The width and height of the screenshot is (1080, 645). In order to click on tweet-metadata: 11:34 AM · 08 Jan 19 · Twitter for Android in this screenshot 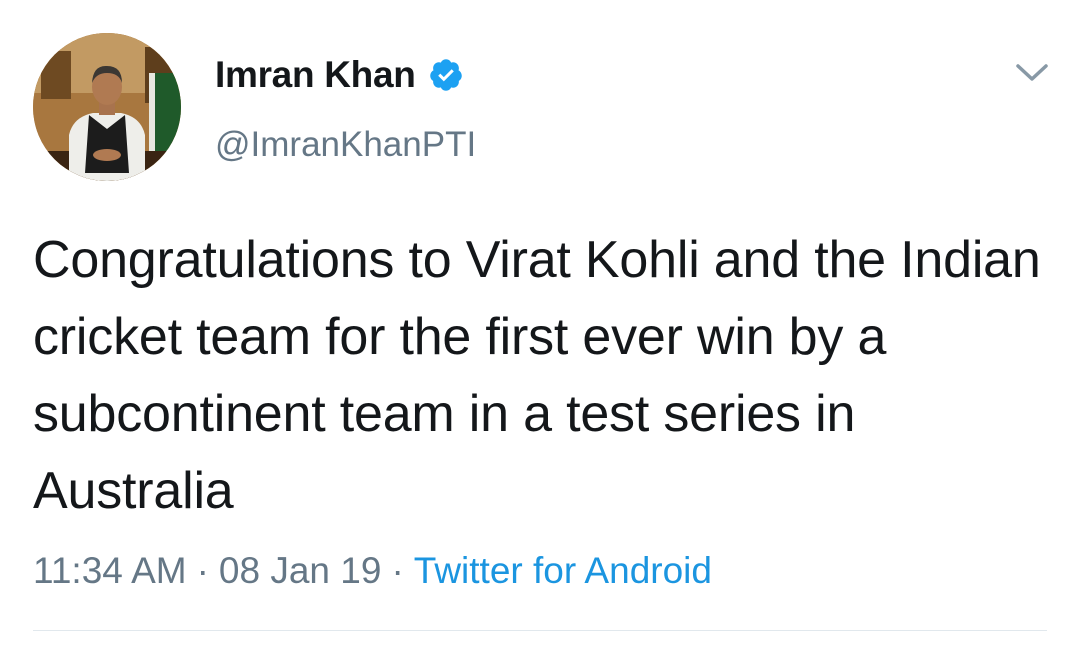, I will do `click(372, 571)`.